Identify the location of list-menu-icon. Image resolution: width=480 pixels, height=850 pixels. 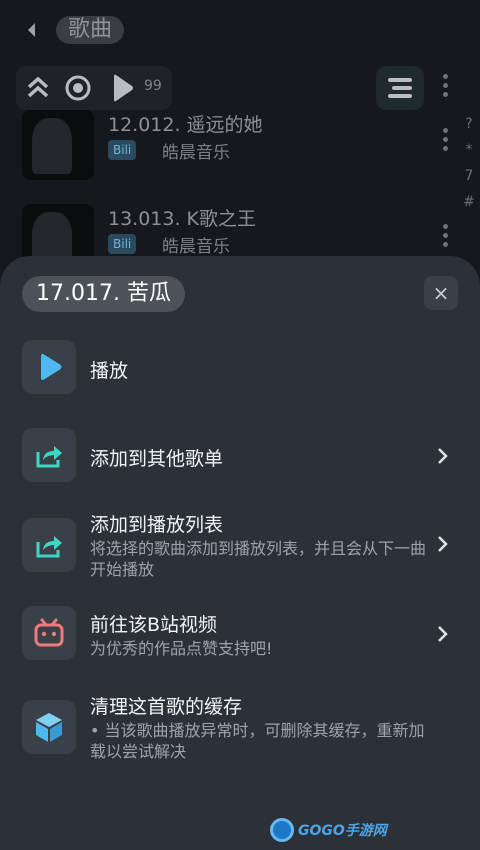
(400, 88).